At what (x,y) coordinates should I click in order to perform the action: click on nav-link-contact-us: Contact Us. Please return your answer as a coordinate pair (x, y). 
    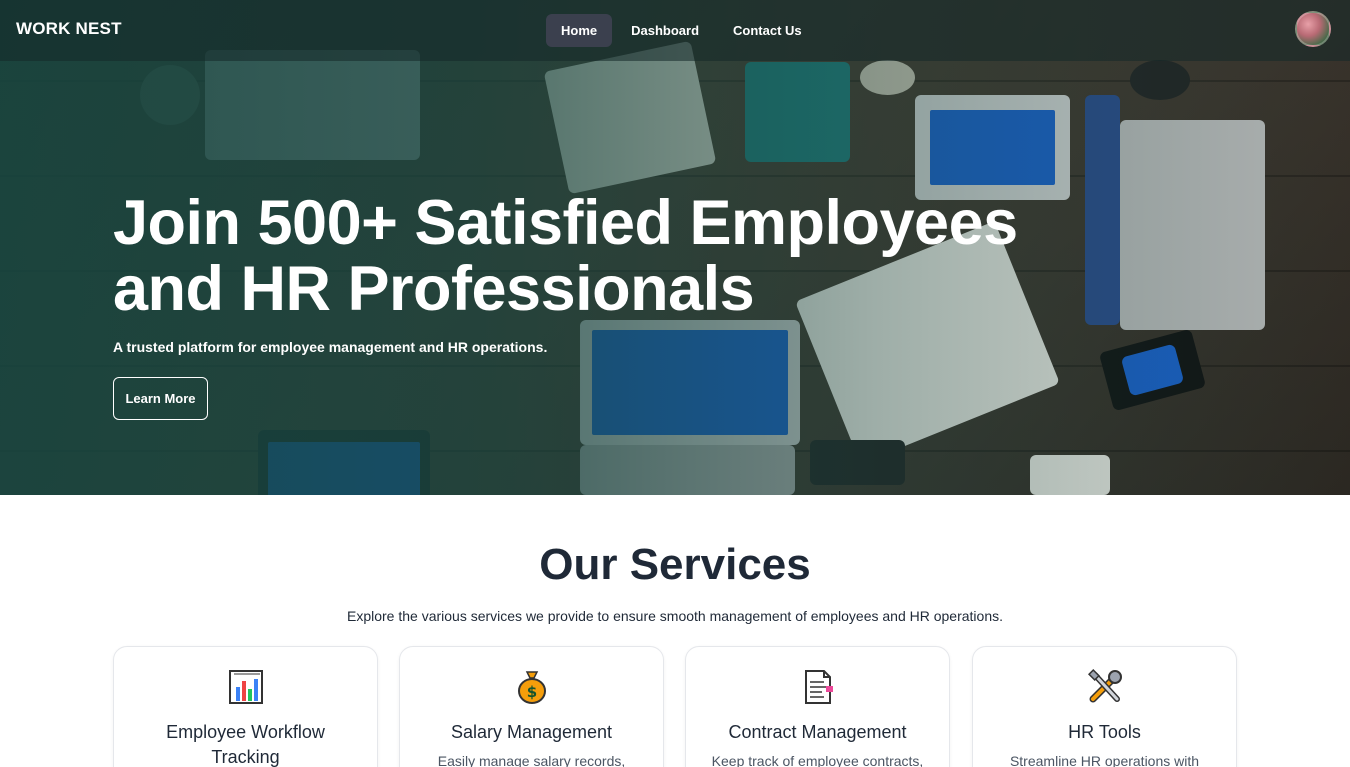
    Looking at the image, I should click on (767, 30).